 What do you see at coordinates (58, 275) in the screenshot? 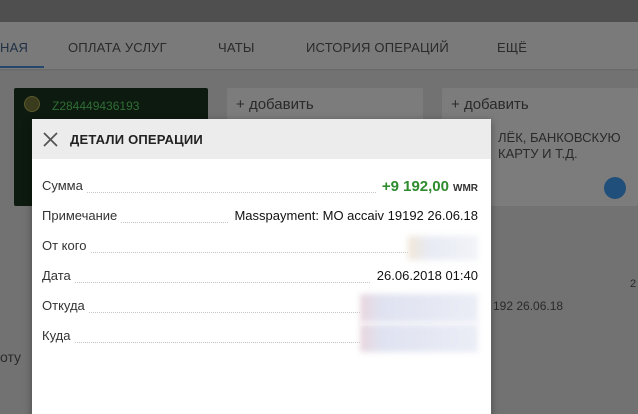
I see `row-label: Дата` at bounding box center [58, 275].